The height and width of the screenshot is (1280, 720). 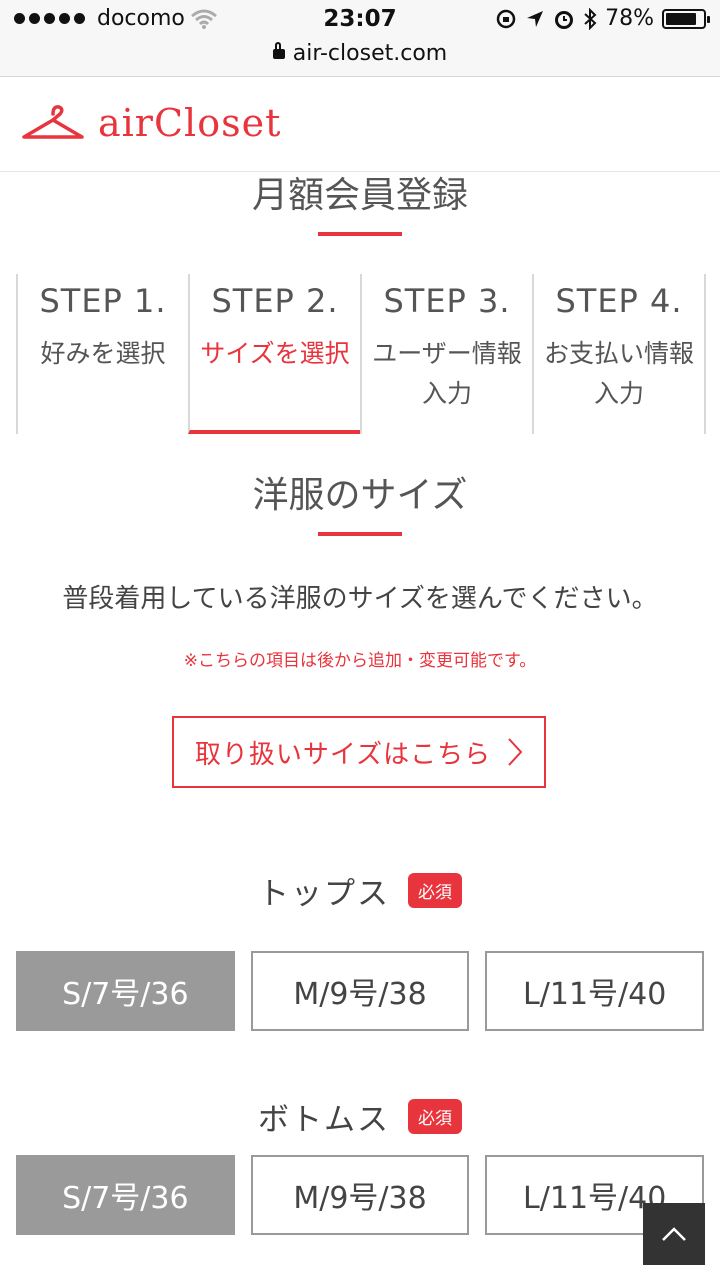 I want to click on bluetooth-icon, so click(x=590, y=18).